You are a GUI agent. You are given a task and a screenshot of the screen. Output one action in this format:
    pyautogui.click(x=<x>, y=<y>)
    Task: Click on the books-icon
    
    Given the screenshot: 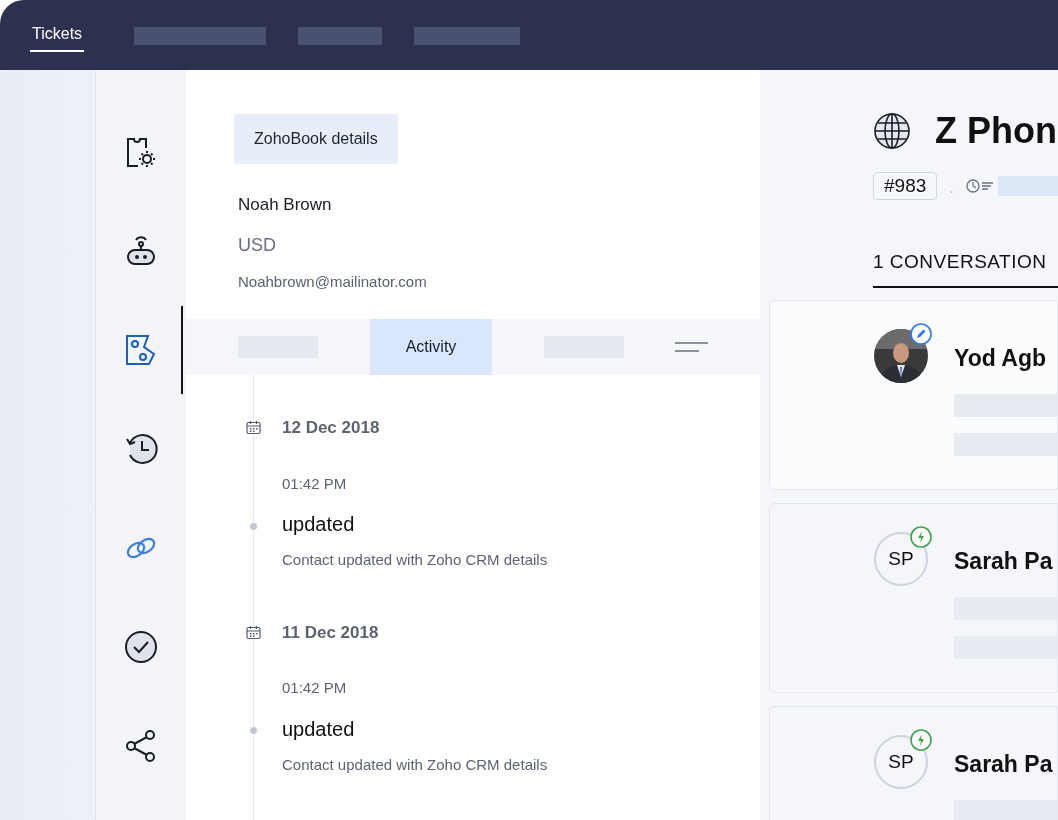 What is the action you would take?
    pyautogui.click(x=141, y=349)
    